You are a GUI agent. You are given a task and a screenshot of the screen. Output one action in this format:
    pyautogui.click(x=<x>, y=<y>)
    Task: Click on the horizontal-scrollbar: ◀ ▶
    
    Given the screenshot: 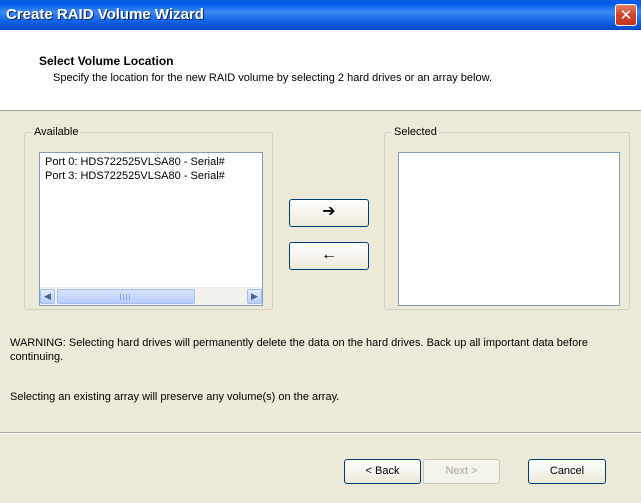 What is the action you would take?
    pyautogui.click(x=151, y=296)
    